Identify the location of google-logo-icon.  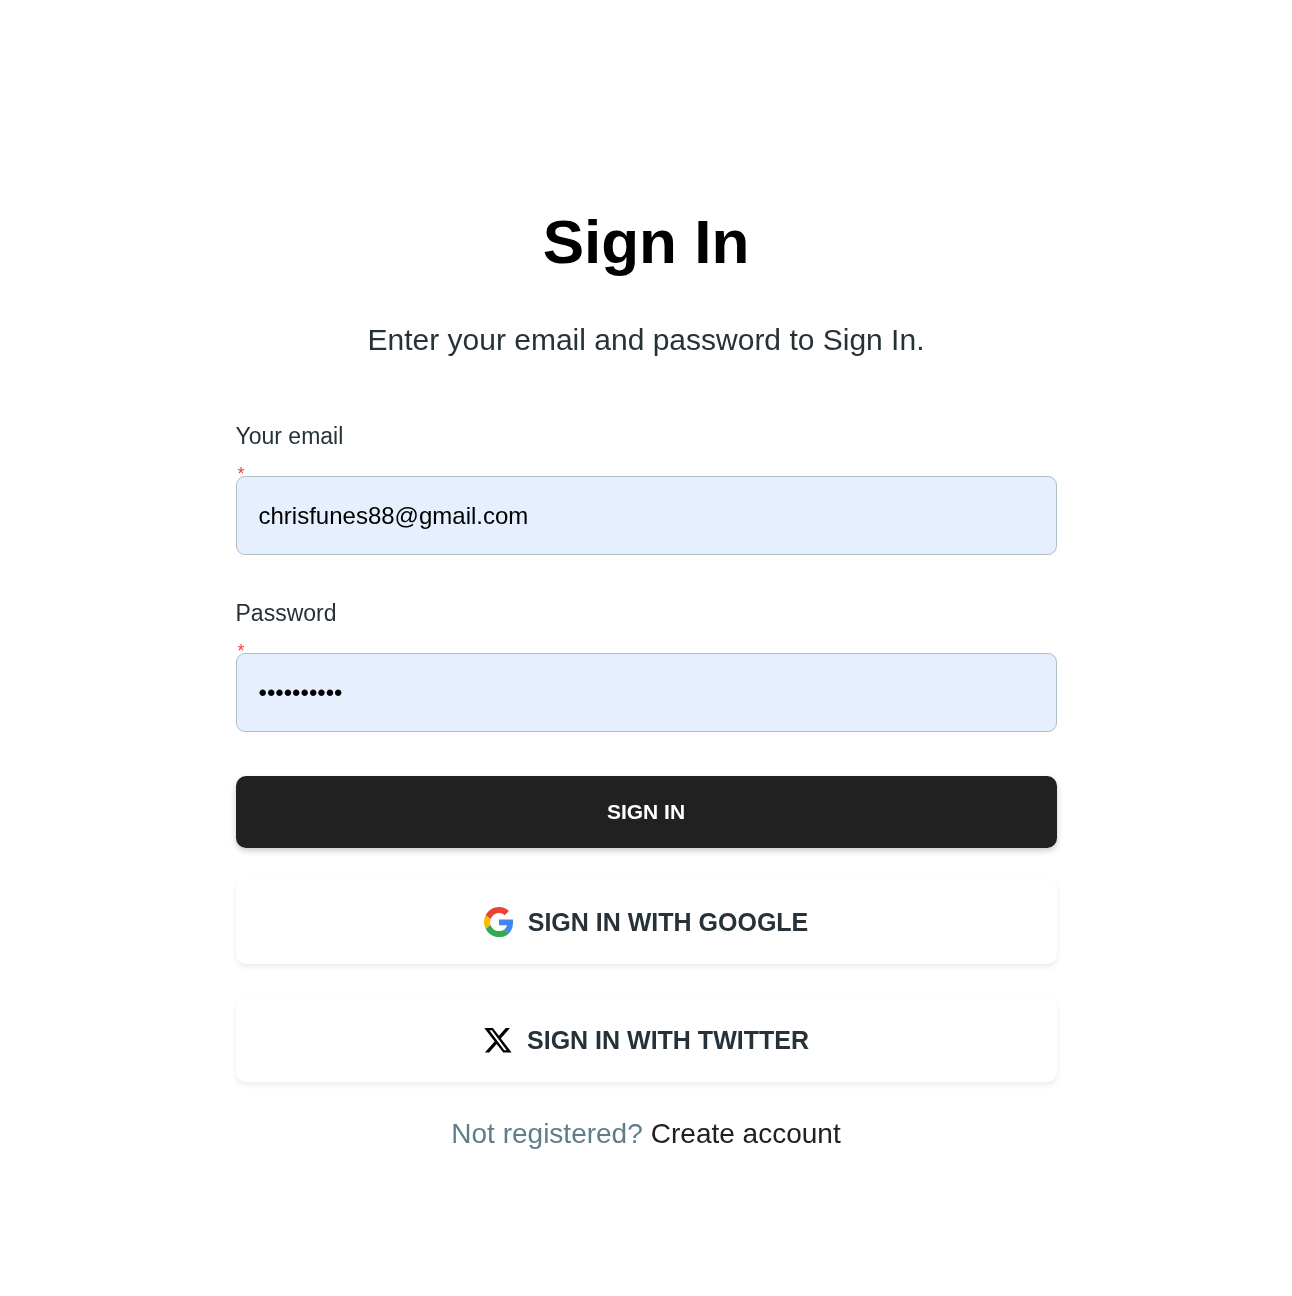
(498, 922).